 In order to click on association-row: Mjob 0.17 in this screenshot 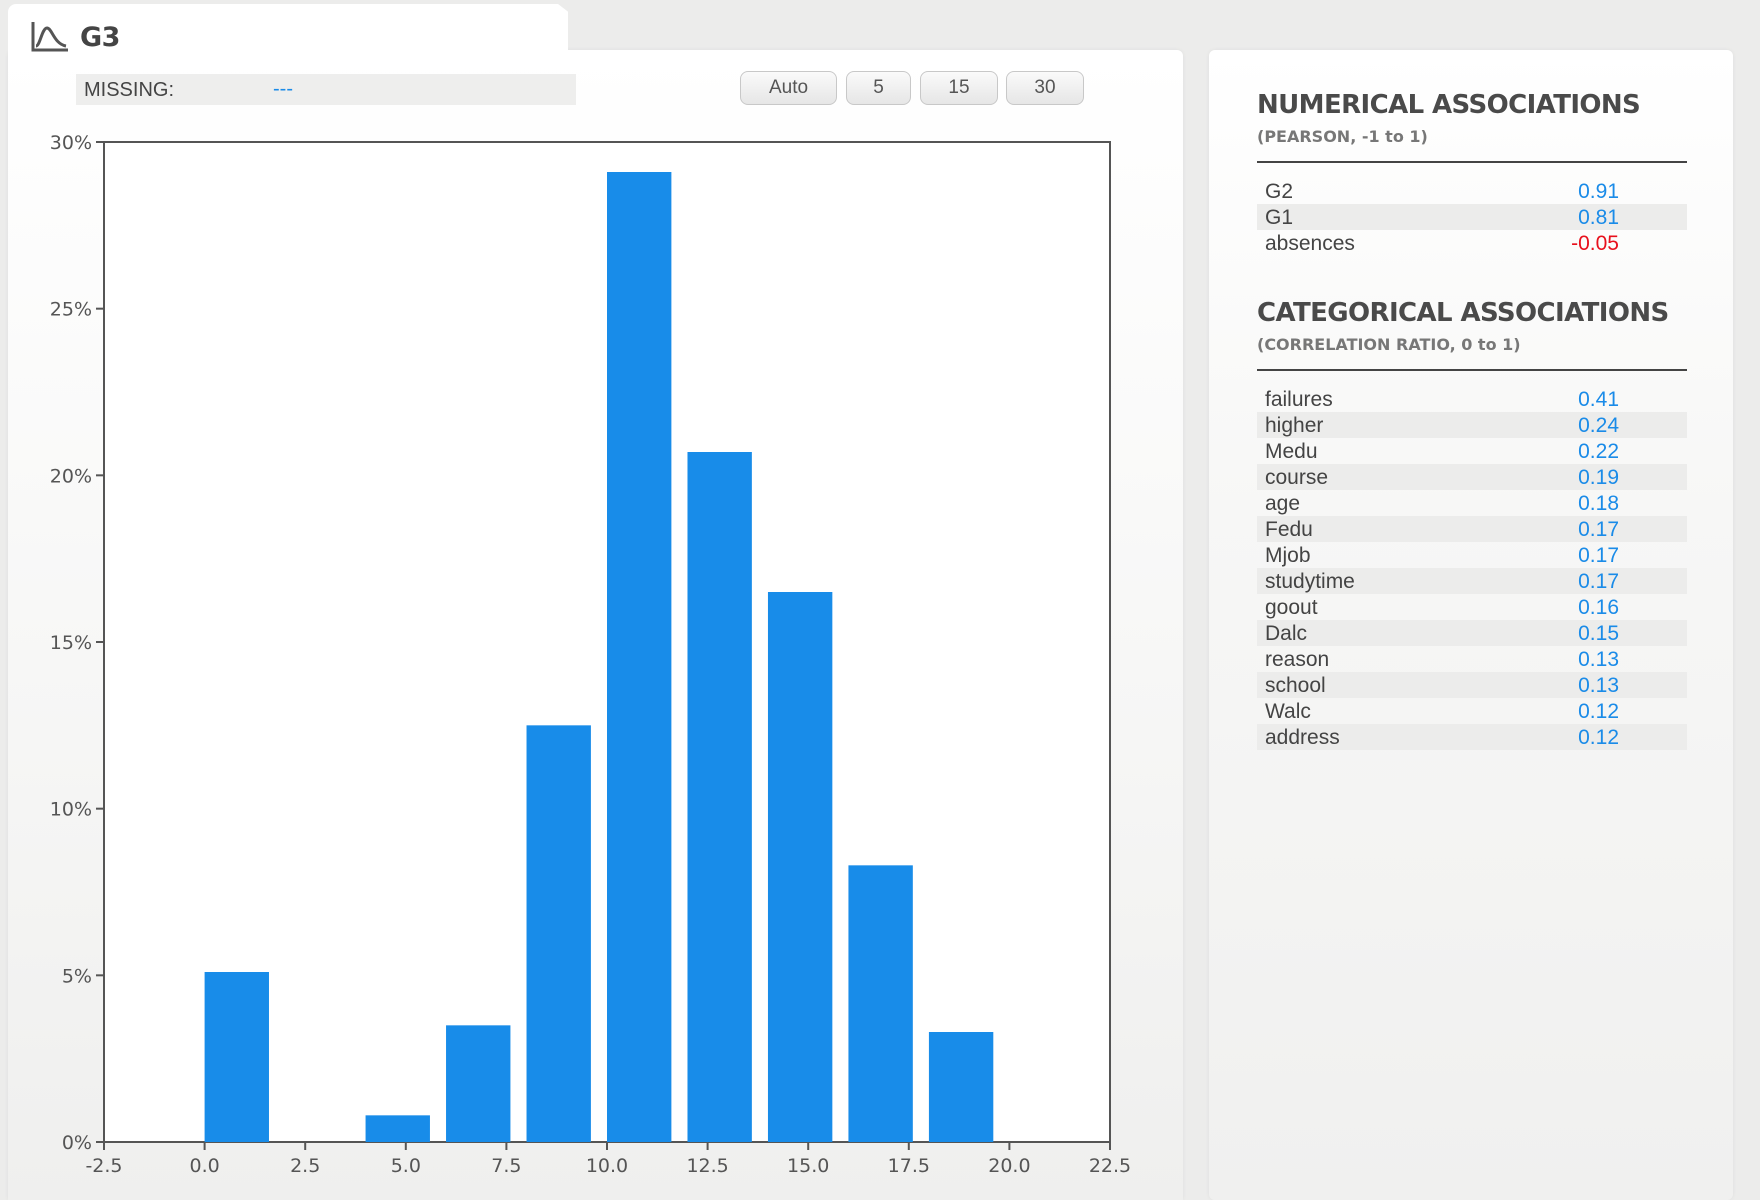, I will do `click(1472, 555)`.